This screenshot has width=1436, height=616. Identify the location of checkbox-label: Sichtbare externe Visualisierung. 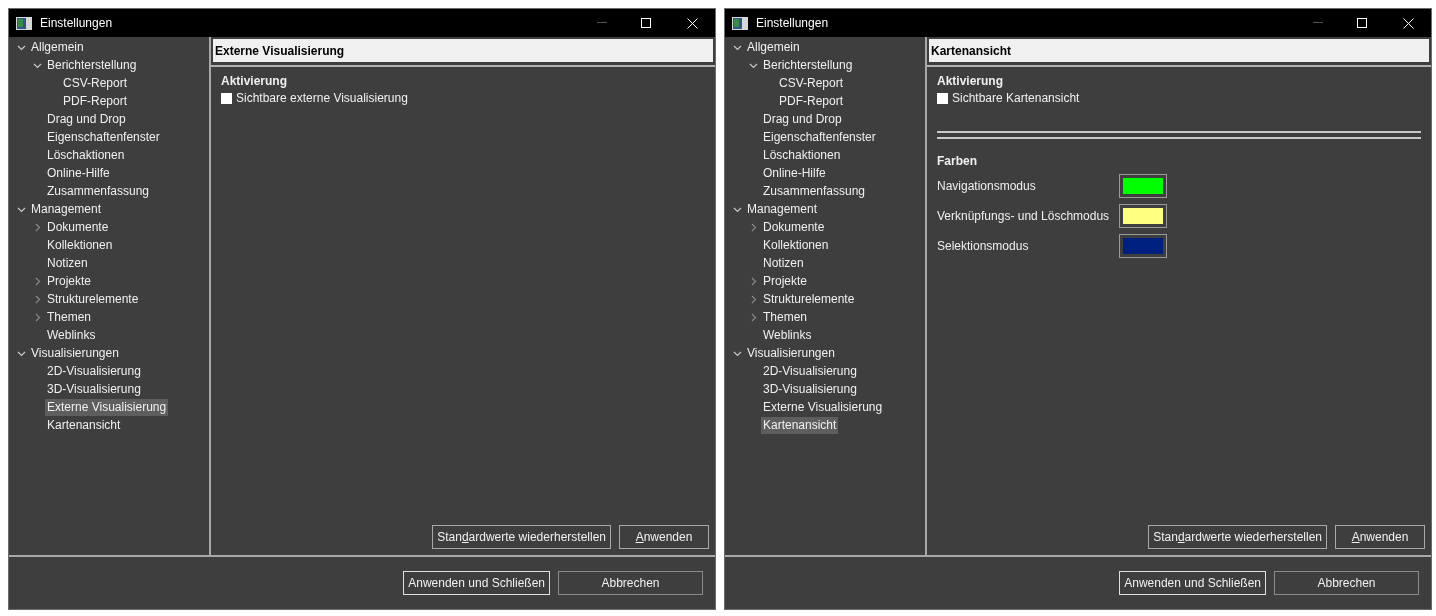
(322, 98).